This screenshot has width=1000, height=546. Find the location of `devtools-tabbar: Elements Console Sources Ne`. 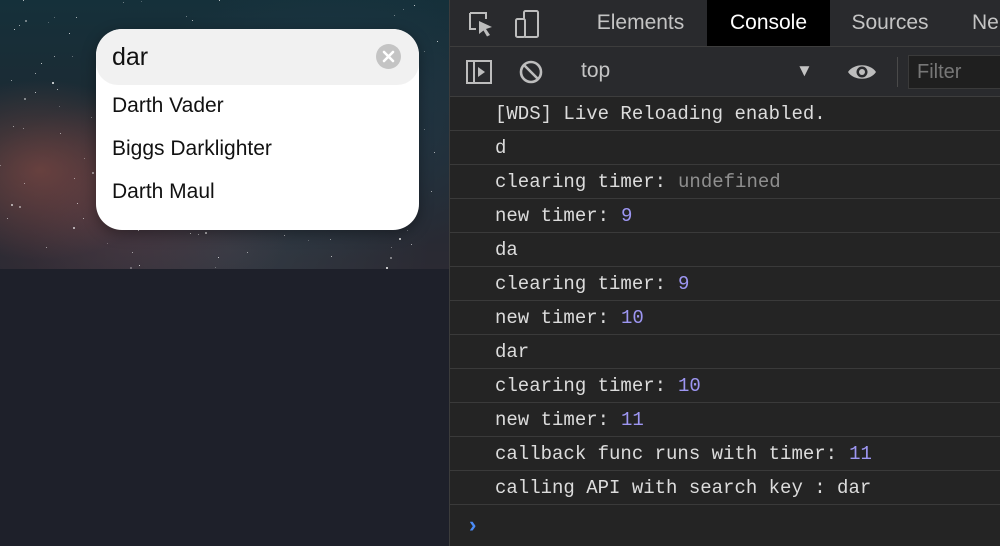

devtools-tabbar: Elements Console Sources Ne is located at coordinates (725, 23).